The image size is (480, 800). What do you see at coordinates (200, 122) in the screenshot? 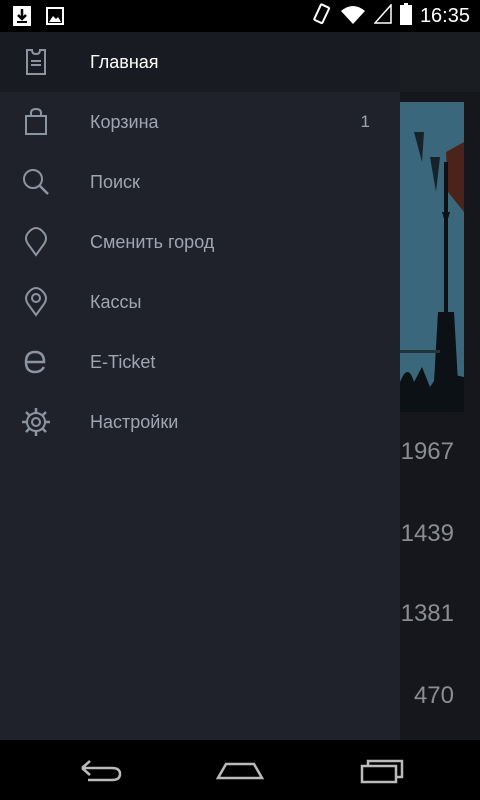
I see `drawer-item-cart: Корзина 1` at bounding box center [200, 122].